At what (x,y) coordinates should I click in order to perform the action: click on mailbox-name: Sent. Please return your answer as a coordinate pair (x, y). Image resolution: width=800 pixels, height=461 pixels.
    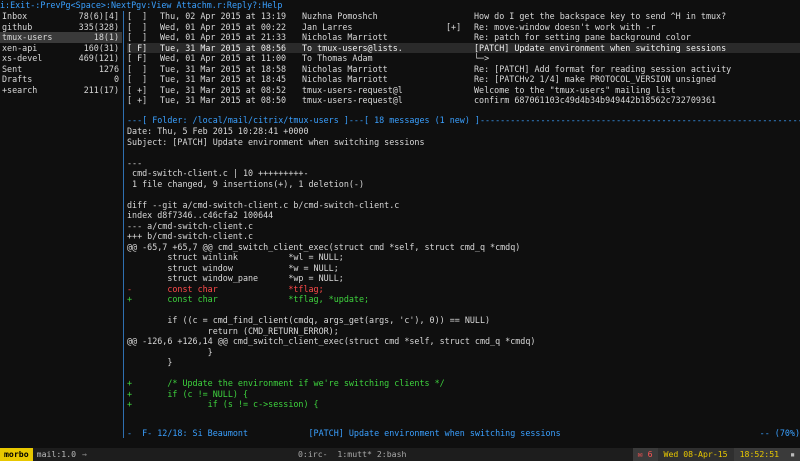
    Looking at the image, I should click on (12, 68).